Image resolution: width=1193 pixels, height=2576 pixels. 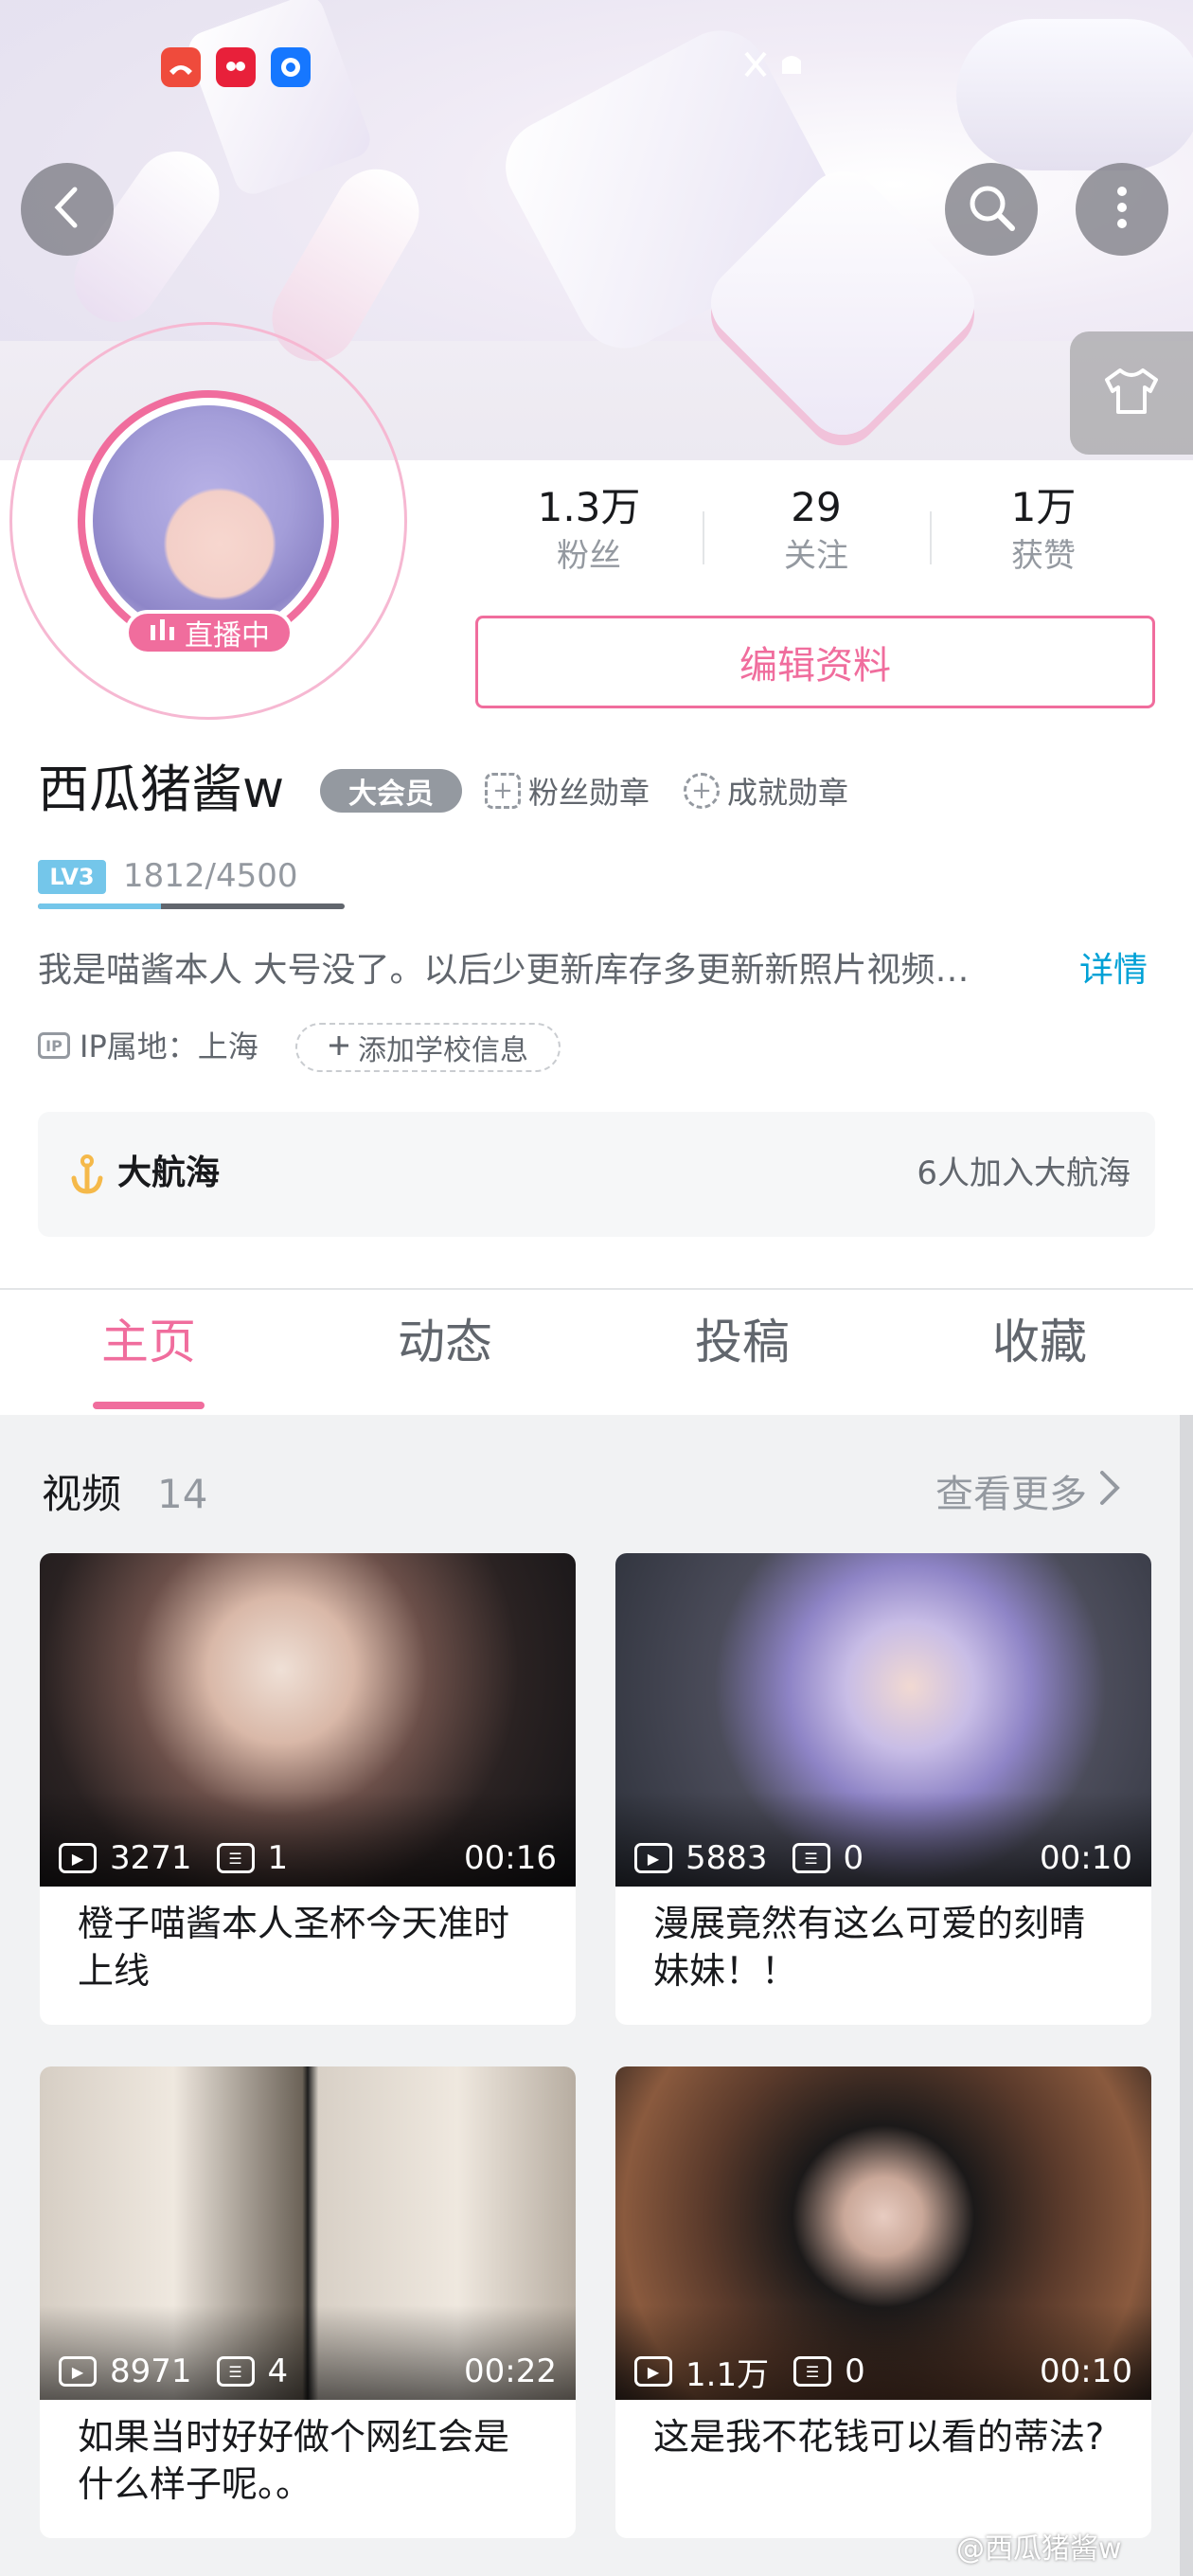 I want to click on level-progress-text: 1812/4500, so click(x=210, y=876).